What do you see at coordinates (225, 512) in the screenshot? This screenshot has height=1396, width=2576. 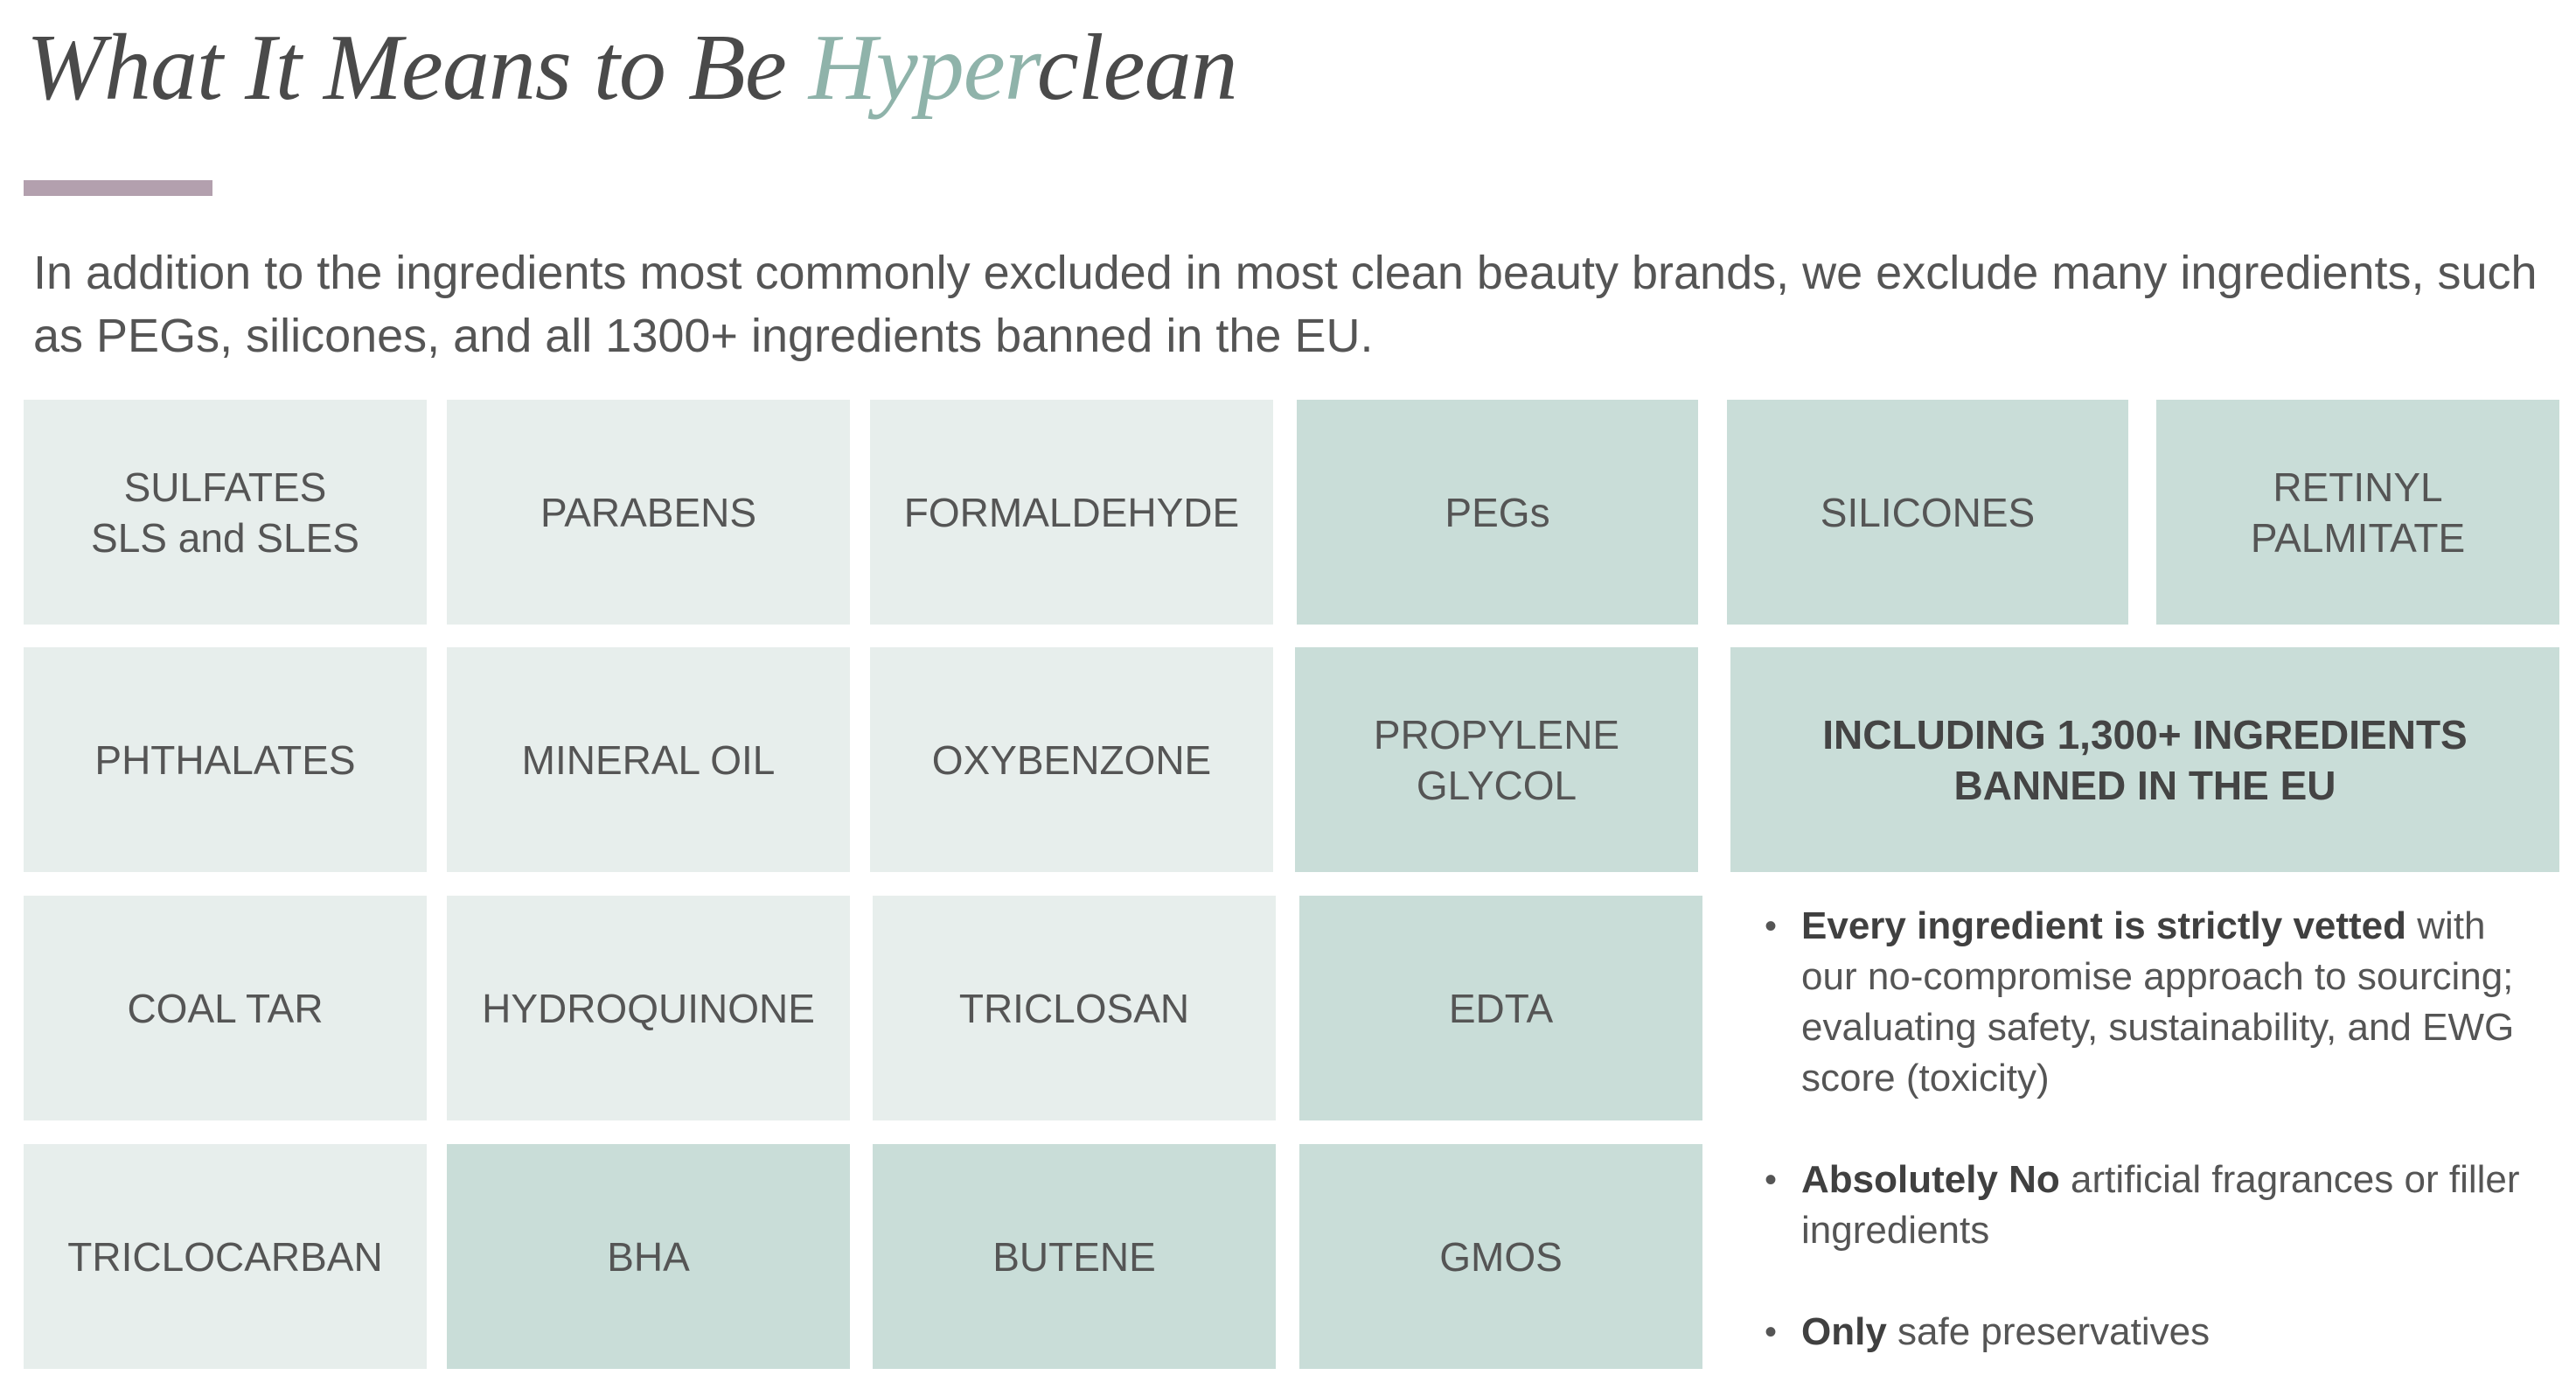 I see `ingredient-tile-sulfates: SULFATES SLS and SLES` at bounding box center [225, 512].